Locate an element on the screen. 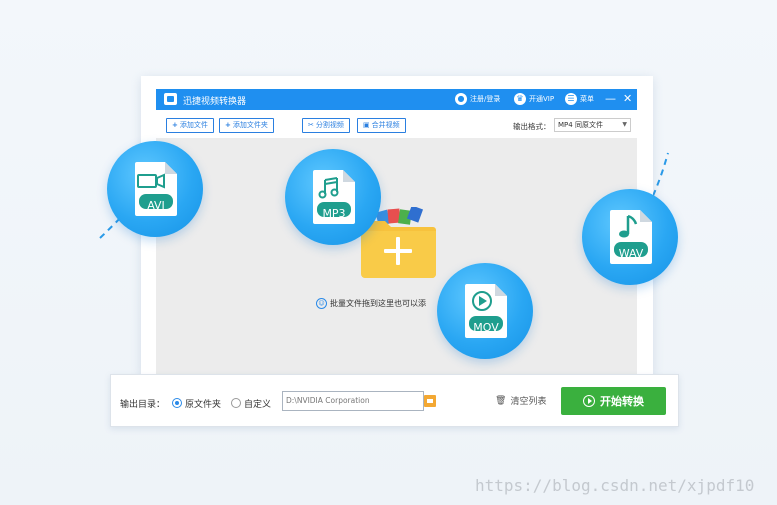 Image resolution: width=777 pixels, height=505 pixels. clear-list-label: 清空列表 is located at coordinates (528, 402).